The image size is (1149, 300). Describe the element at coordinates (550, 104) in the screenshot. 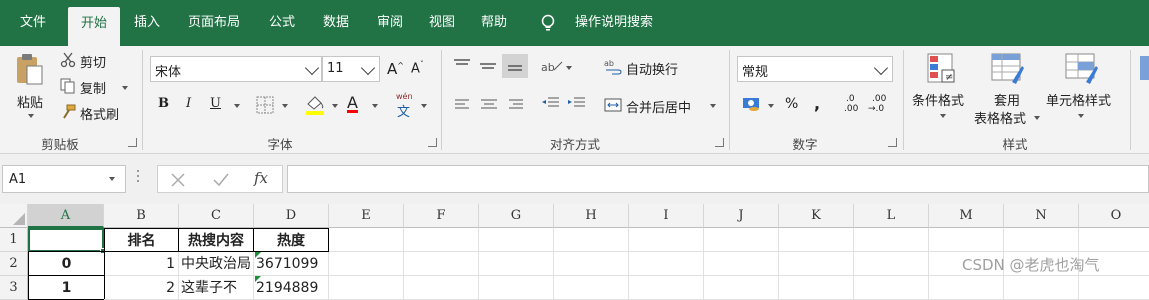

I see `decrease-indent-icon` at that location.